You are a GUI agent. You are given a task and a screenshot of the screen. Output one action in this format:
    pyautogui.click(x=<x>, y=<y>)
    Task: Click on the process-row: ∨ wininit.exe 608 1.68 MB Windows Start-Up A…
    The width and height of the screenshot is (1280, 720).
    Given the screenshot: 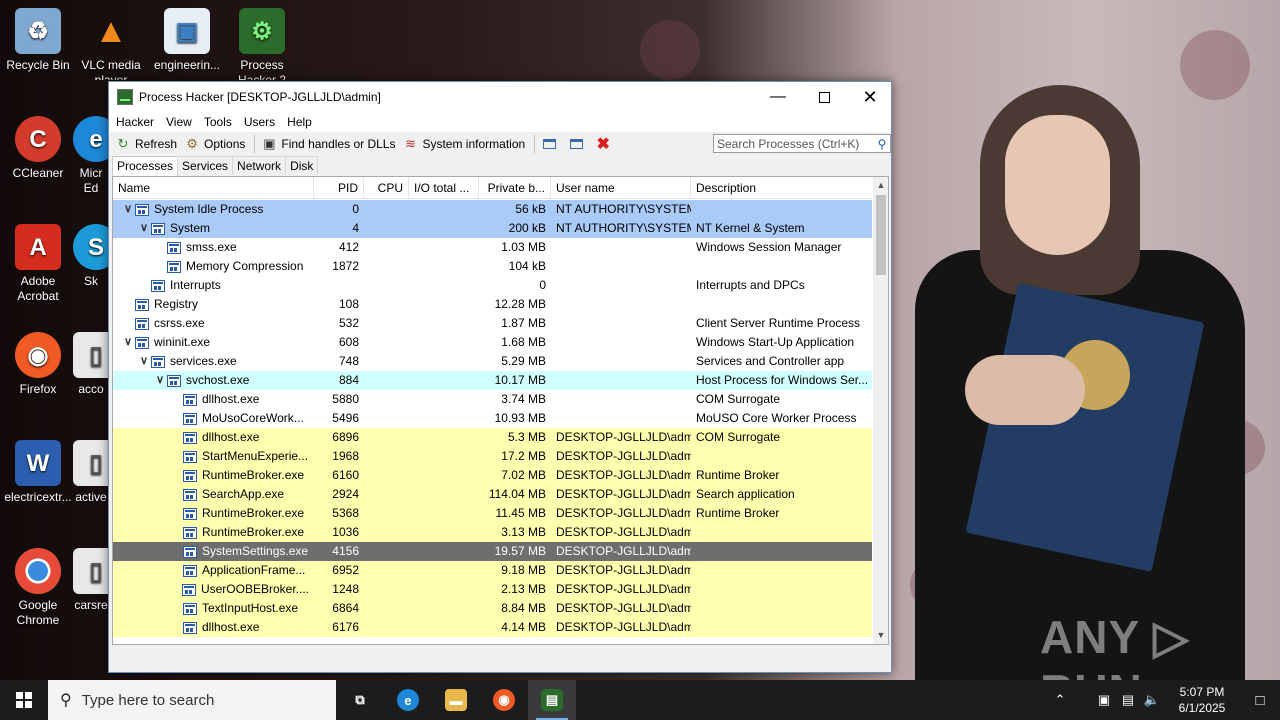 What is the action you would take?
    pyautogui.click(x=492, y=342)
    